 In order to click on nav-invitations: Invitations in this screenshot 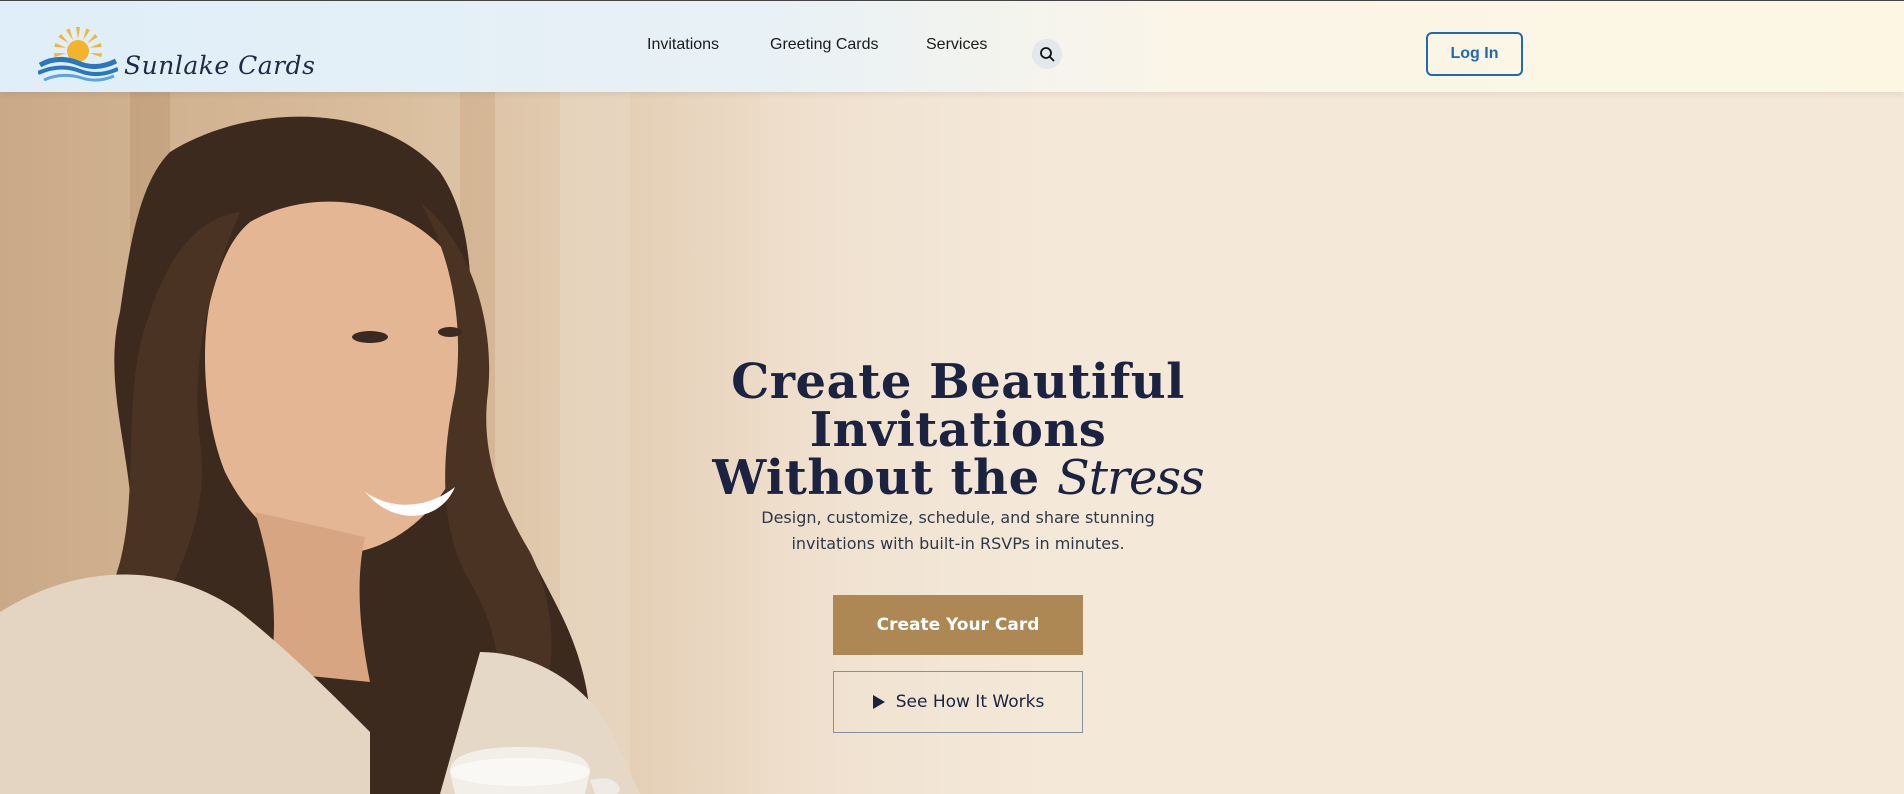, I will do `click(683, 45)`.